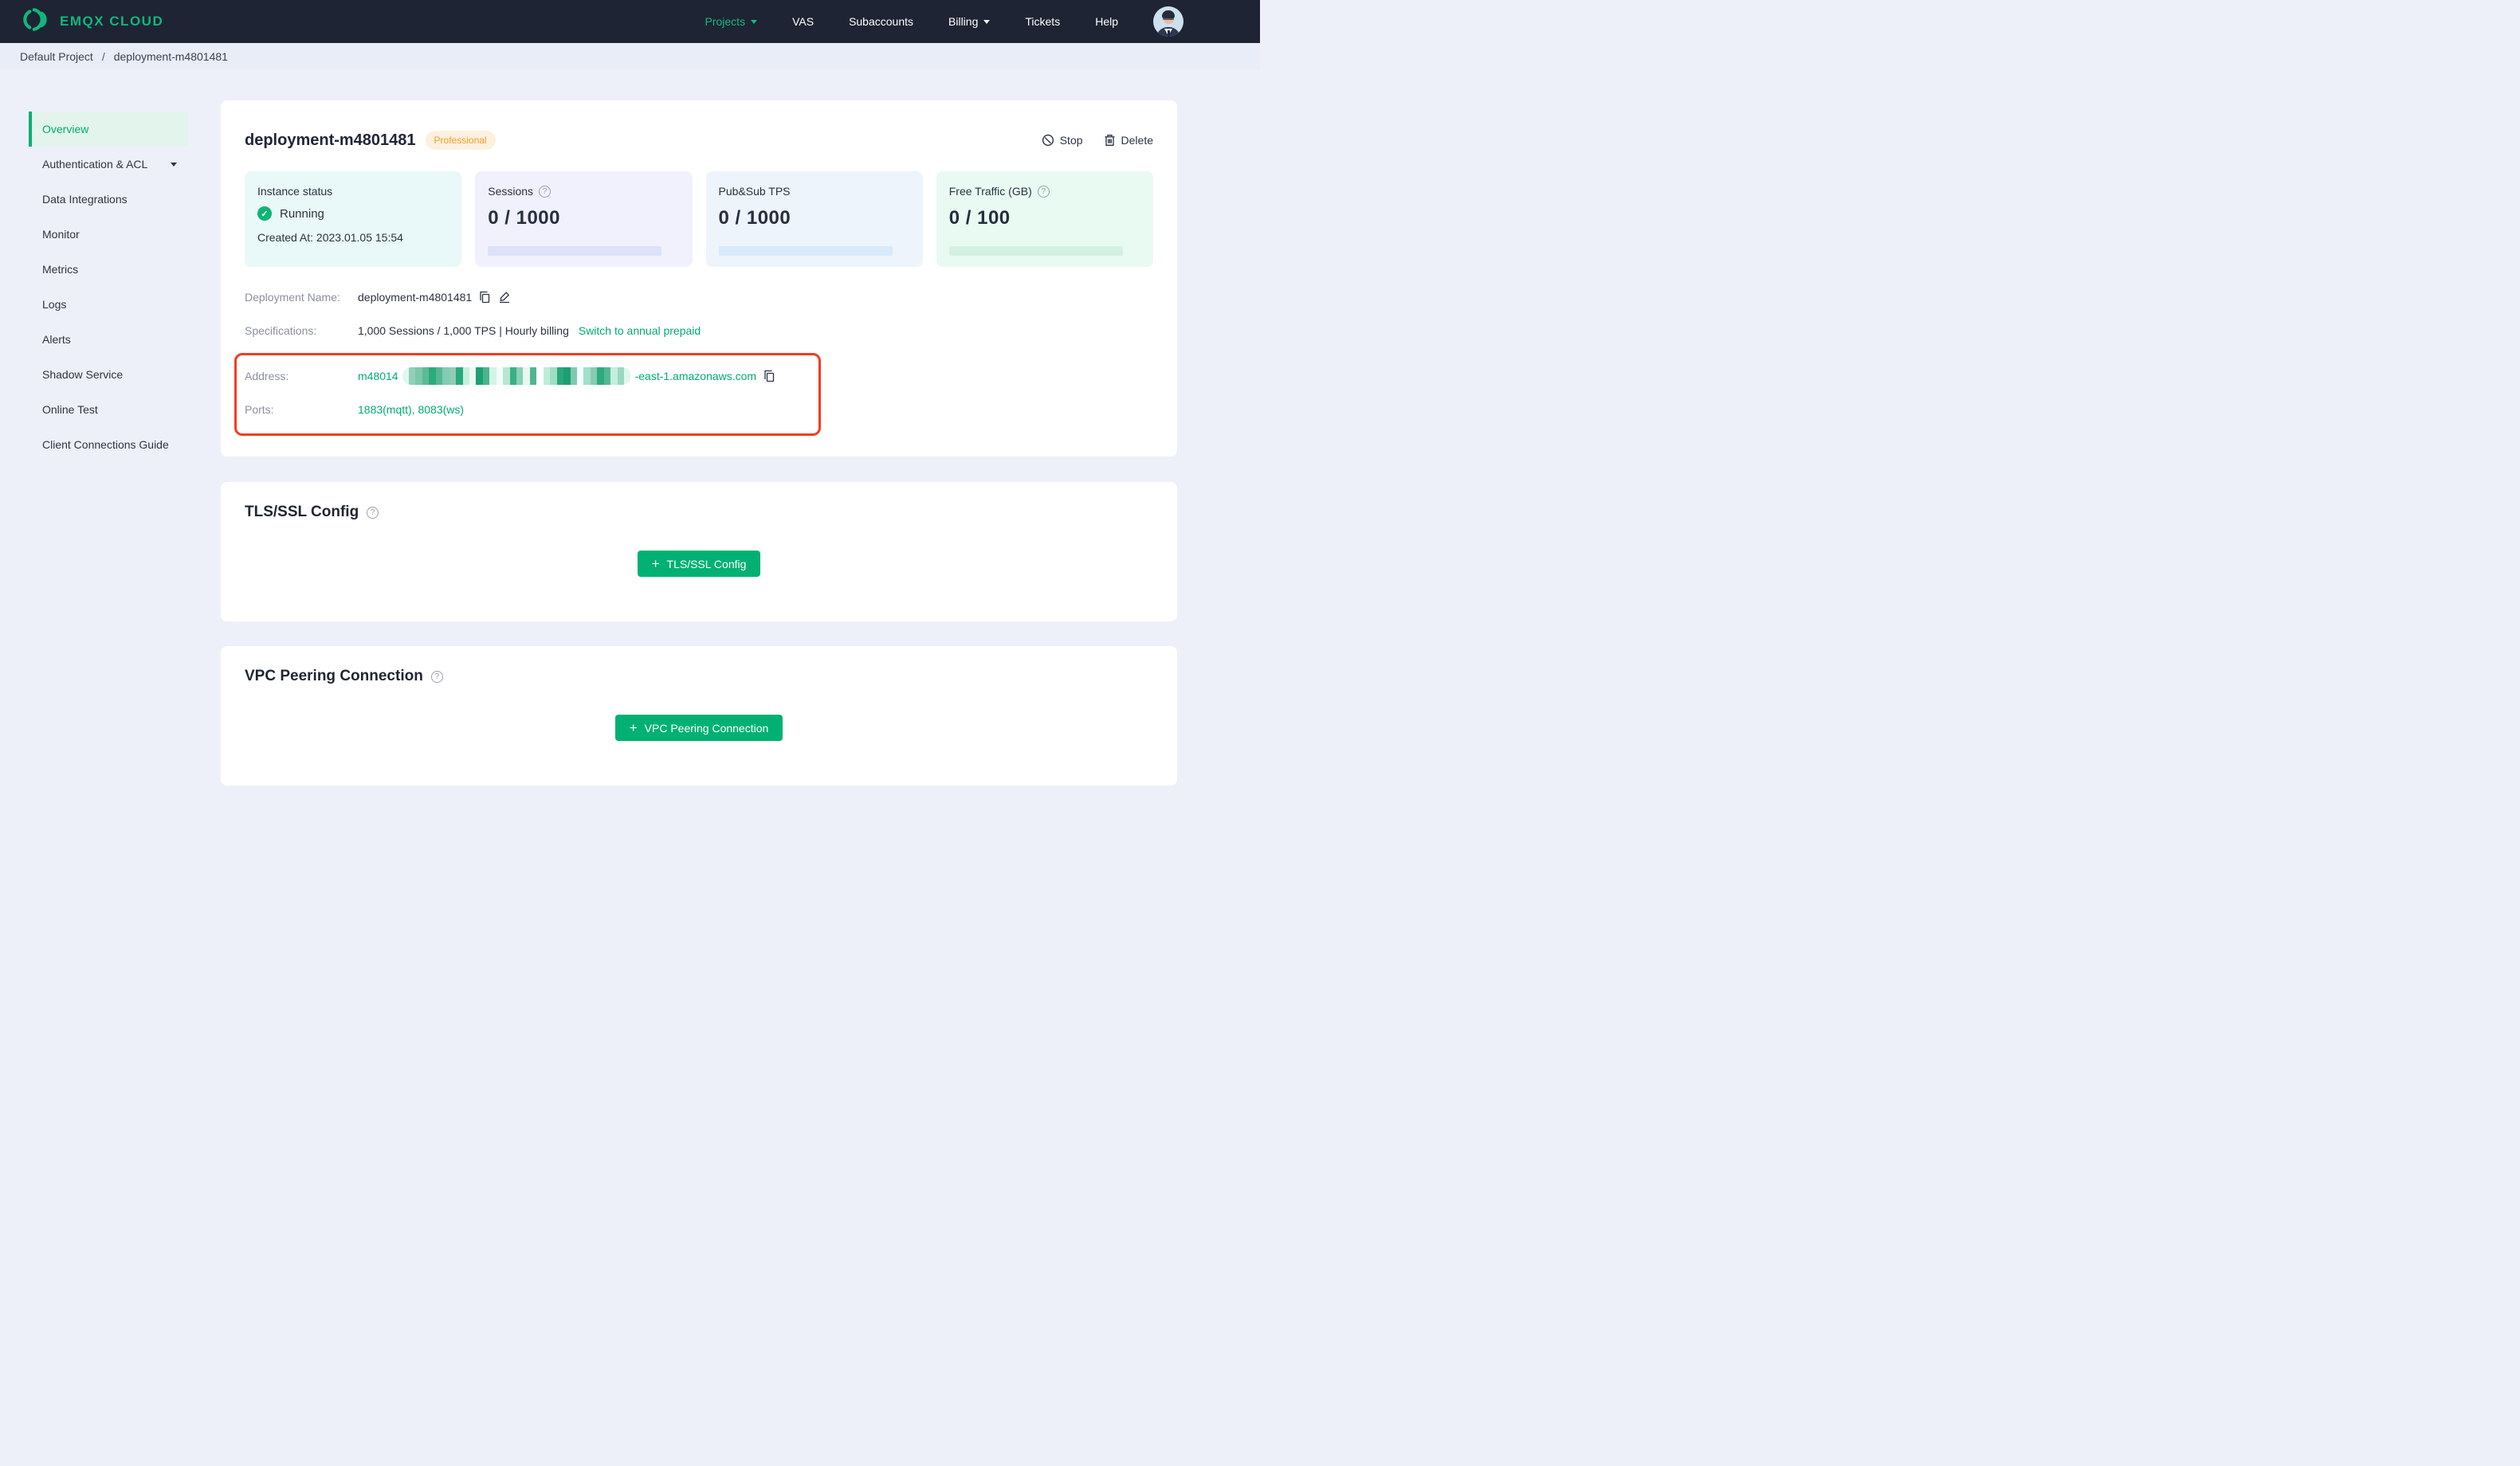  I want to click on breadcrumb-project: Default Project, so click(56, 56).